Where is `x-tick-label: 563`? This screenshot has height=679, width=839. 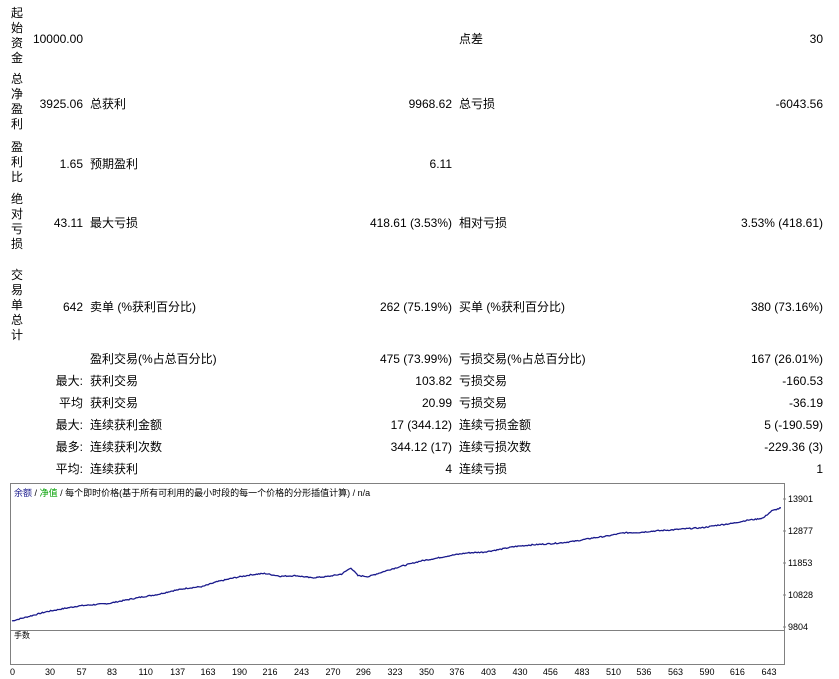
x-tick-label: 563 is located at coordinates (675, 672).